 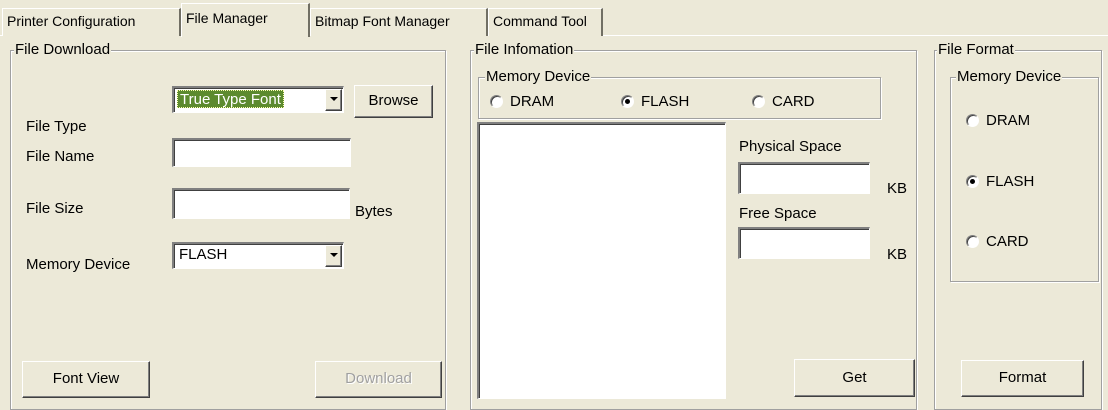 What do you see at coordinates (60, 156) in the screenshot?
I see `file-name-label: File Name` at bounding box center [60, 156].